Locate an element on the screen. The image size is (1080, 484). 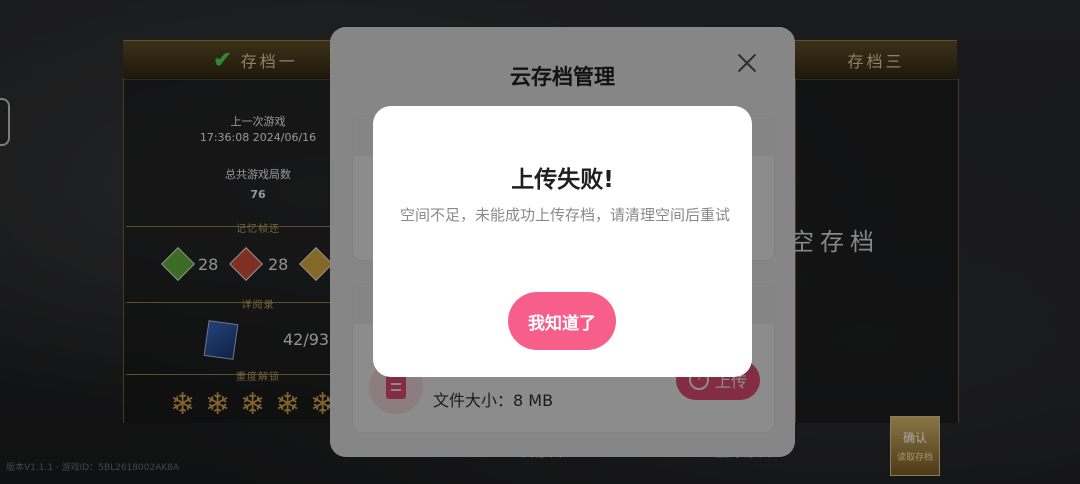
dialog-message: 空间不足，未能成功上传存档，请清理空间后重试 is located at coordinates (565, 215).